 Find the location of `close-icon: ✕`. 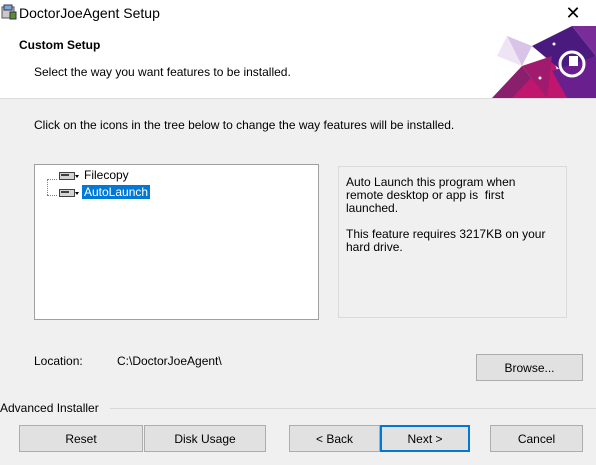

close-icon: ✕ is located at coordinates (573, 13).